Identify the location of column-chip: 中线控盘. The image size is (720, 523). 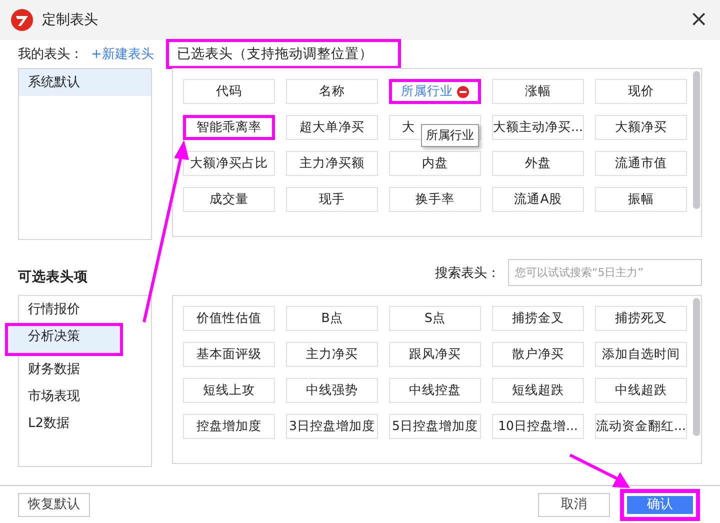
(435, 390).